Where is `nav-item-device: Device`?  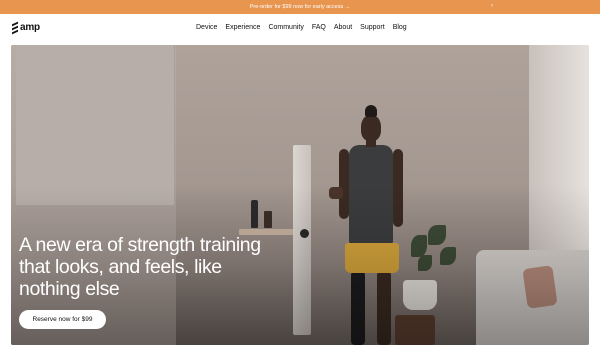 nav-item-device: Device is located at coordinates (206, 27).